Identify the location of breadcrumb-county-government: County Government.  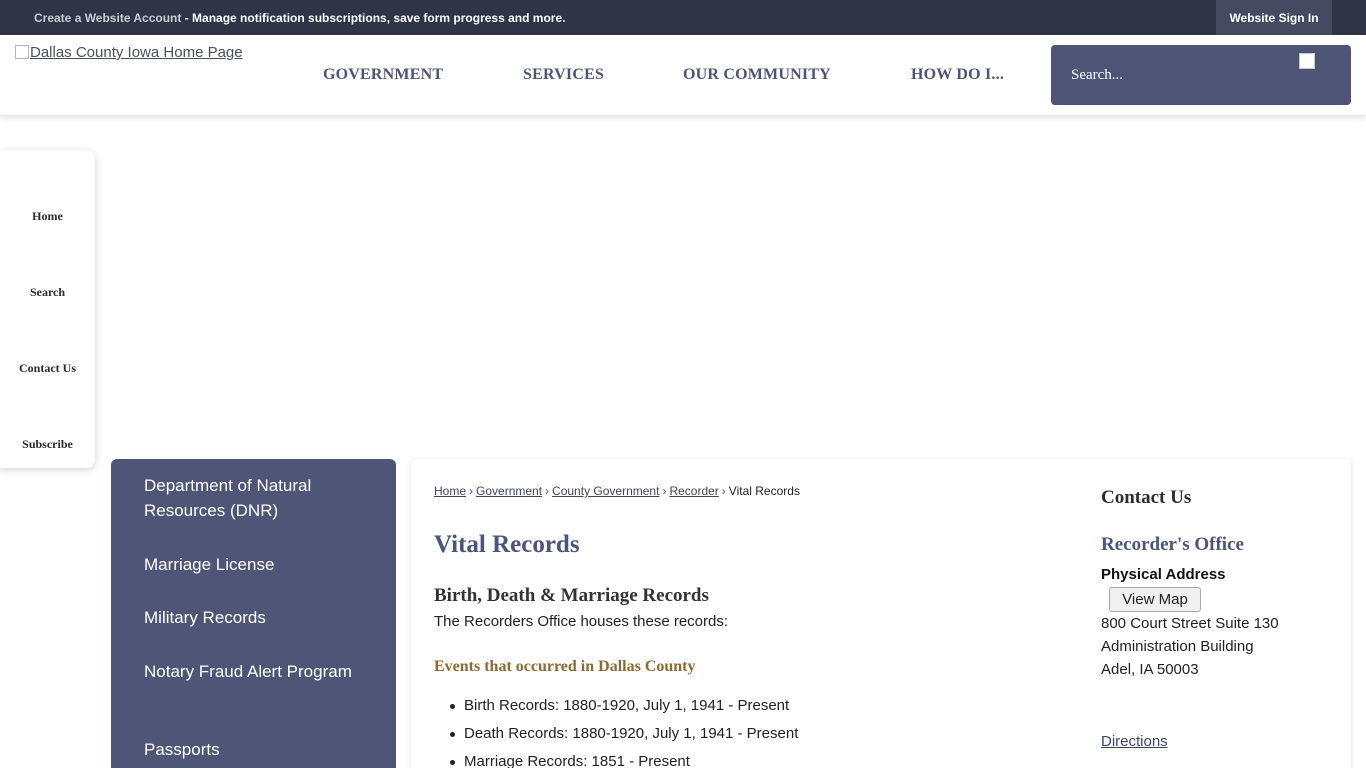
(605, 491).